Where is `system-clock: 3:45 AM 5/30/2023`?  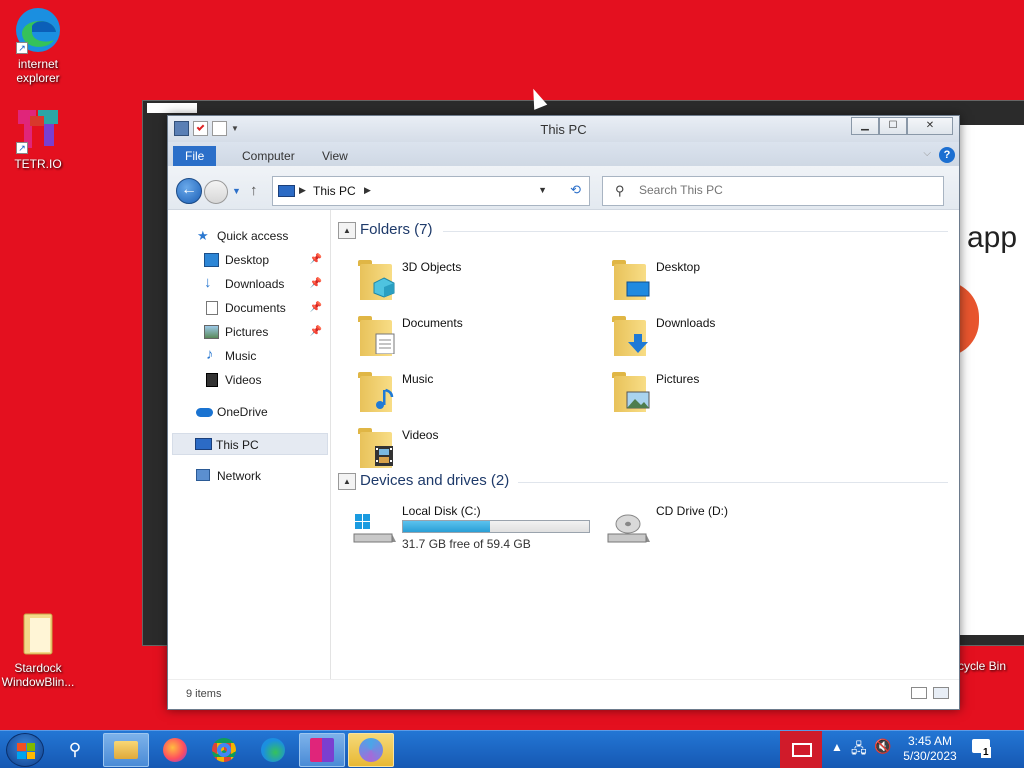 system-clock: 3:45 AM 5/30/2023 is located at coordinates (930, 749).